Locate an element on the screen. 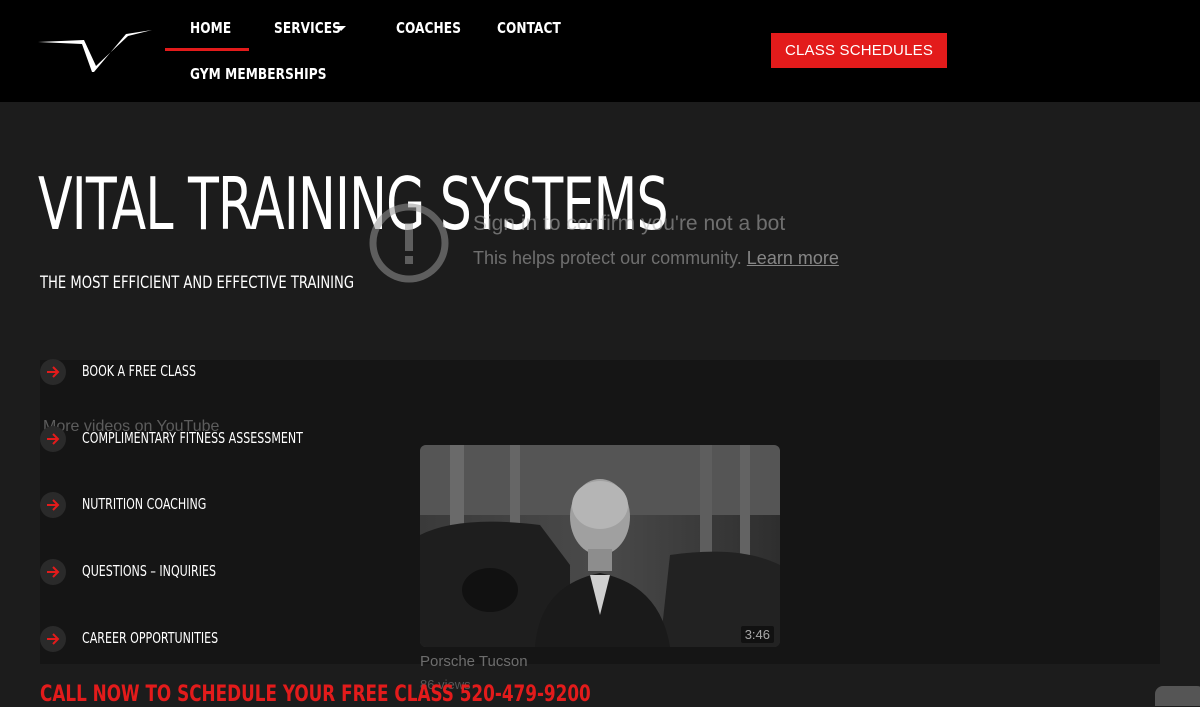  service-label: COMPLIMENTARY FITNESS ASSESSMENT is located at coordinates (192, 438).